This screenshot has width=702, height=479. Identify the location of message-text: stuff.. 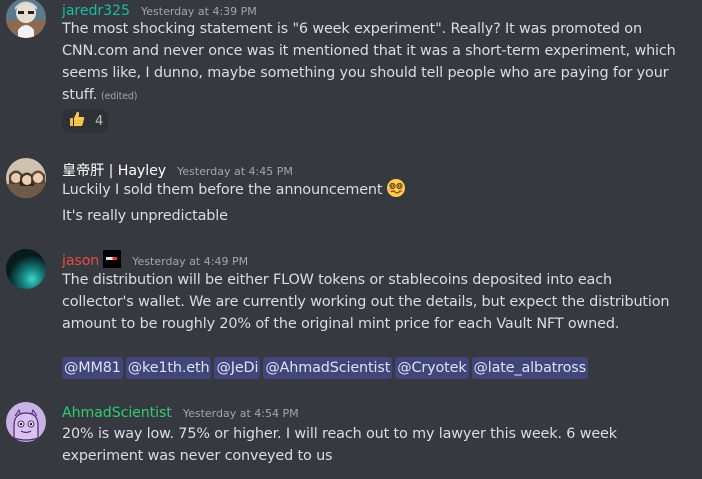
(80, 95).